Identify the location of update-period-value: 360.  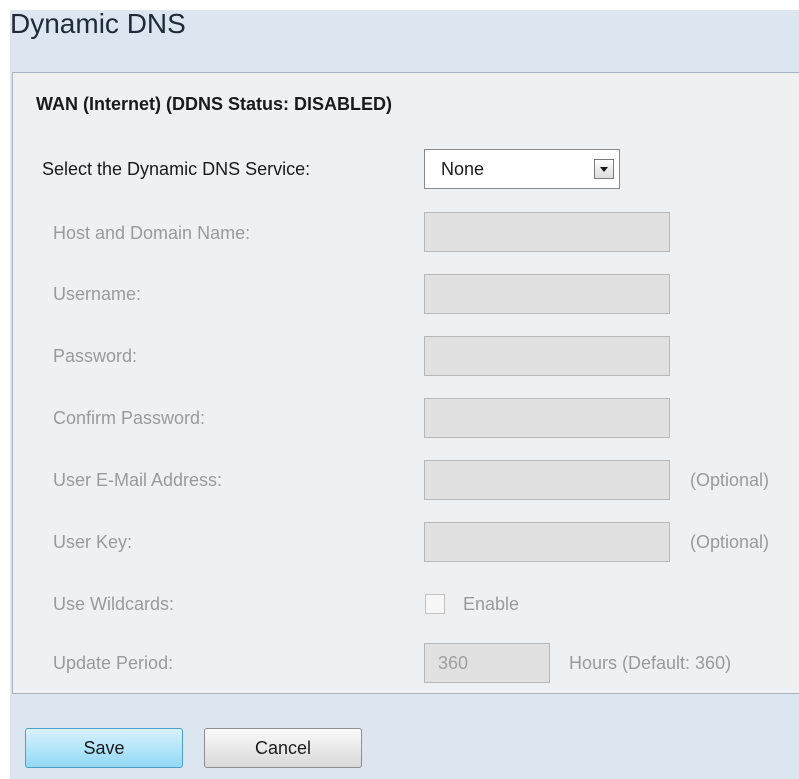
(453, 663).